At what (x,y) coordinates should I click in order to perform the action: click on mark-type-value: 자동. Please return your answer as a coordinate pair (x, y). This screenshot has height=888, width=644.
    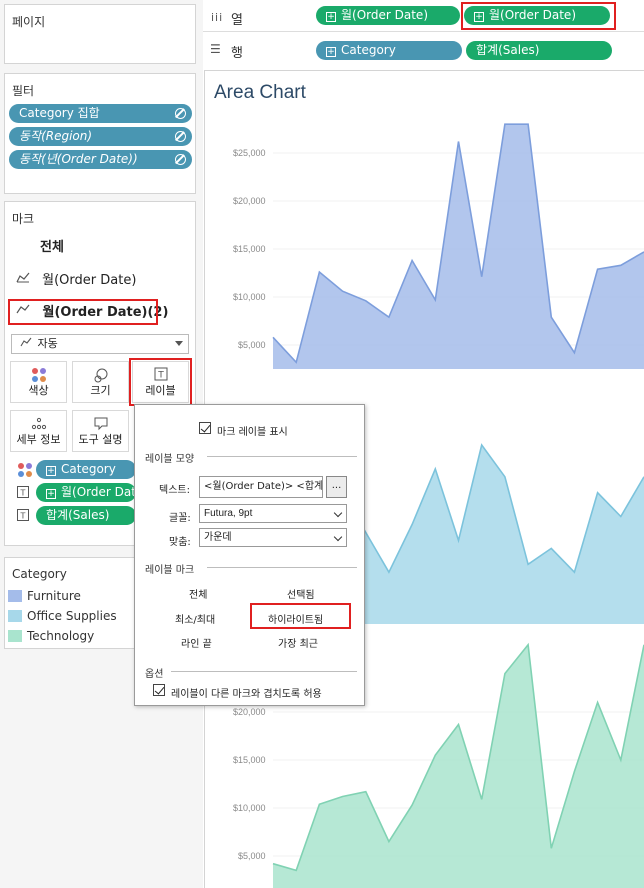
    Looking at the image, I should click on (47, 343).